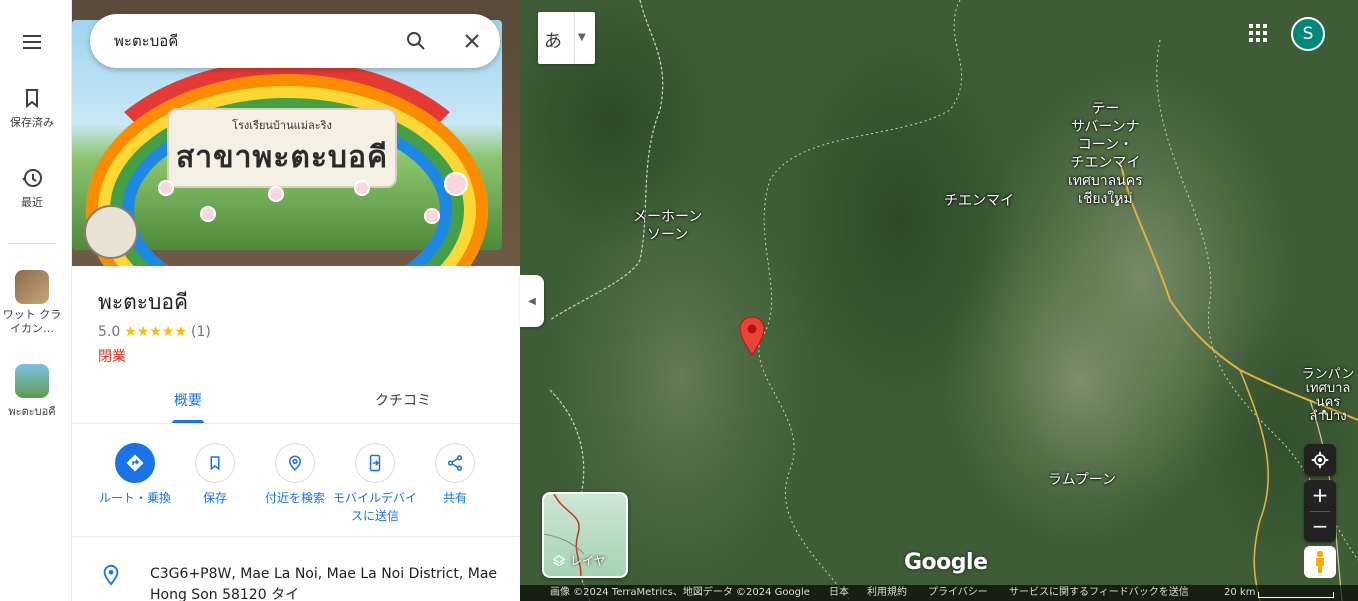 The image size is (1358, 601). Describe the element at coordinates (472, 41) in the screenshot. I see `close-icon` at that location.